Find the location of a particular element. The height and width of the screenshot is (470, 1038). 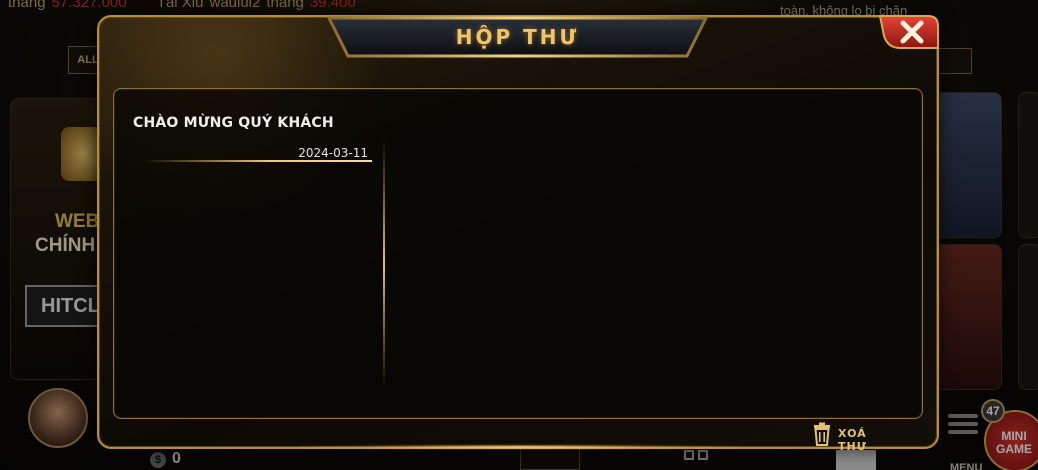

delete-mail-button: XOÁ THƯ is located at coordinates (855, 437).